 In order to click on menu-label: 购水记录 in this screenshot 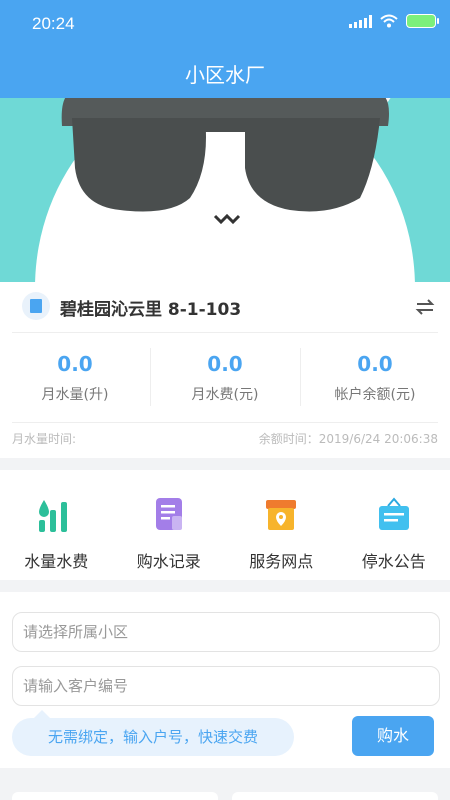, I will do `click(168, 561)`.